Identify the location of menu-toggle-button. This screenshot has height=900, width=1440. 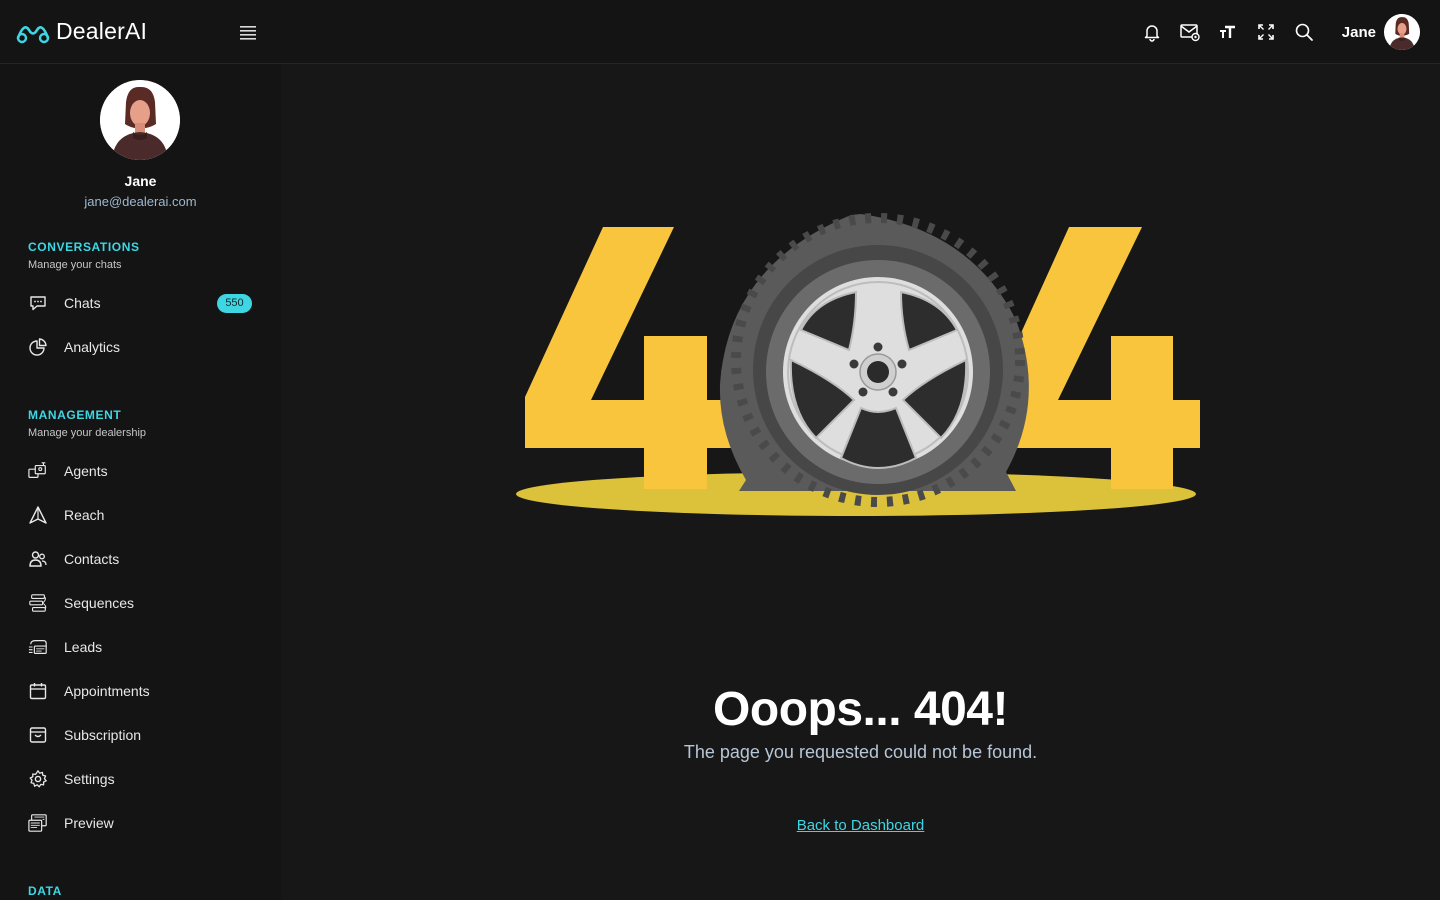
(248, 32).